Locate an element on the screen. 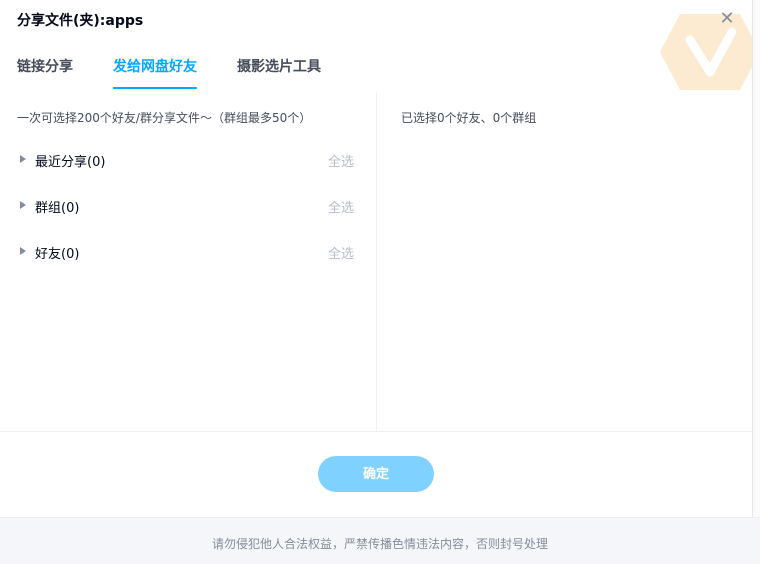  tab-photo-selection-tool: 摄影选片工具 is located at coordinates (279, 66).